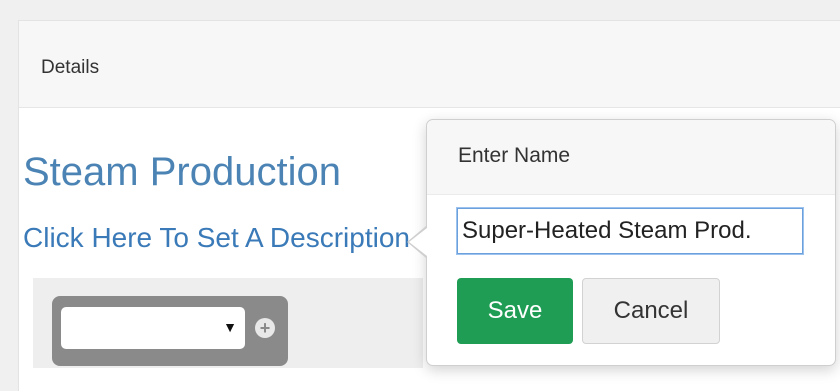  I want to click on caret-down-icon: ▼, so click(230, 327).